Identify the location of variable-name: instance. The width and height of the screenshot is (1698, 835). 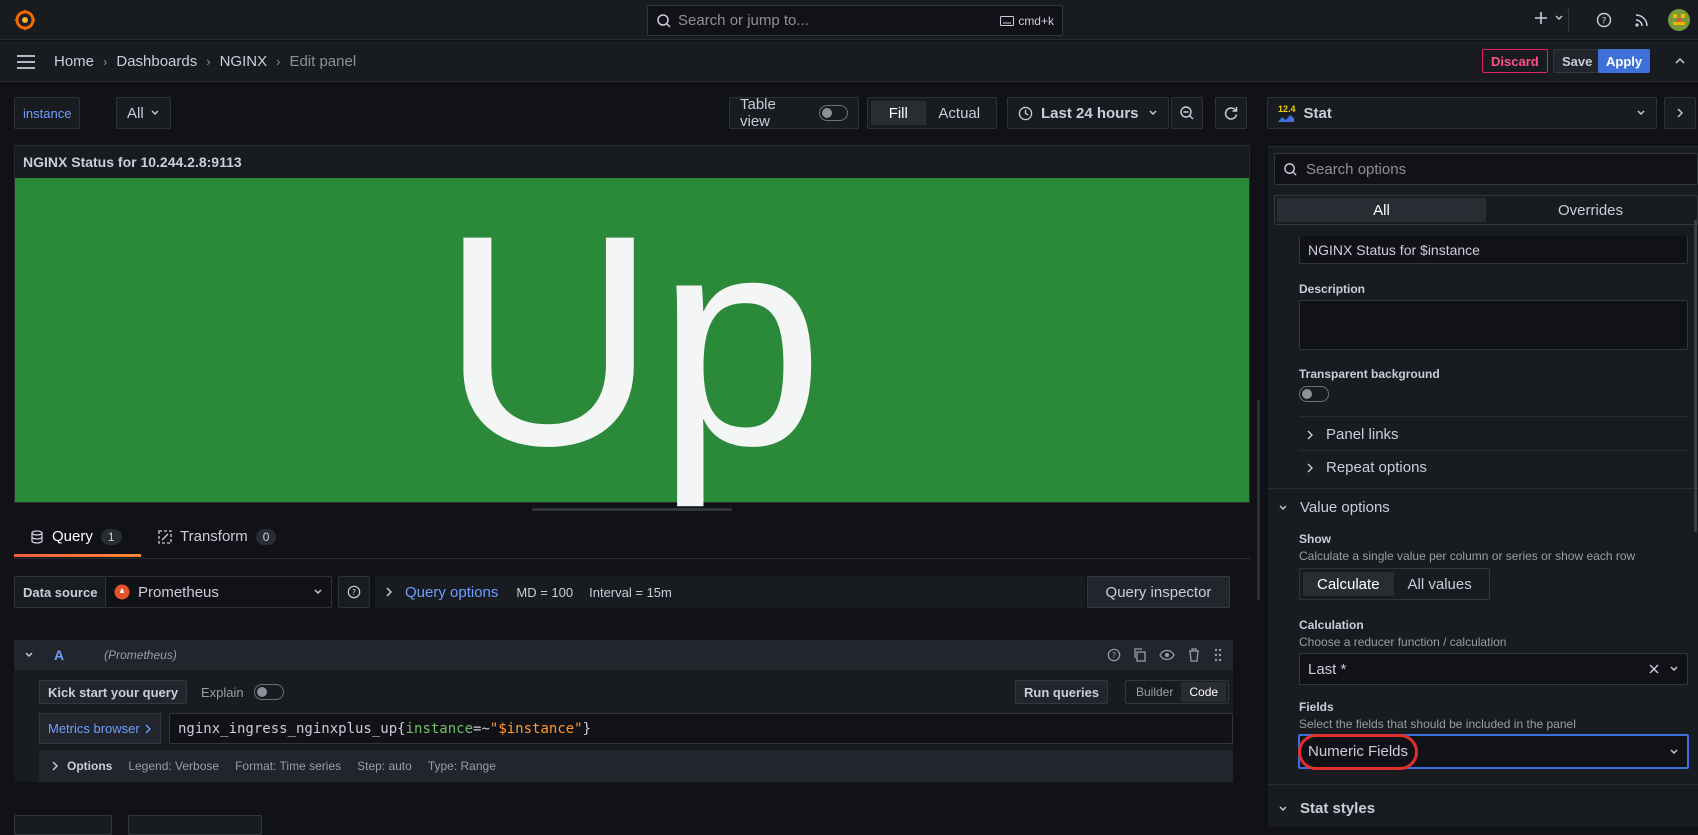
(47, 113).